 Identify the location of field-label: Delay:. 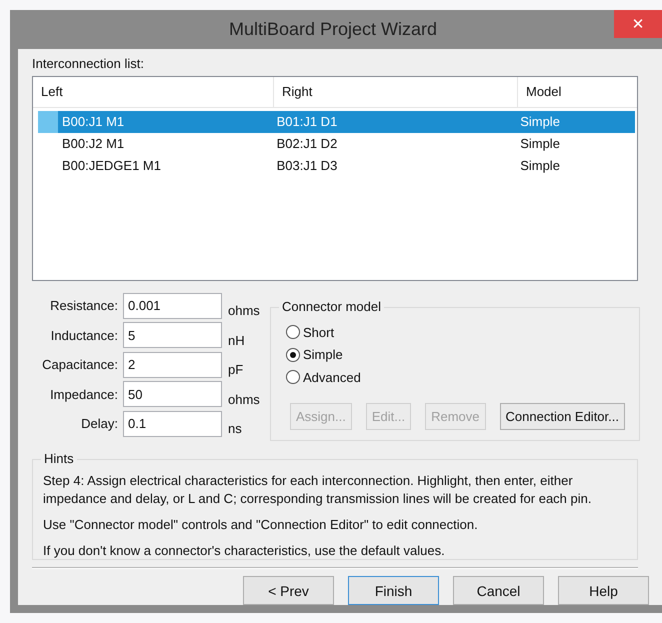
(99, 424).